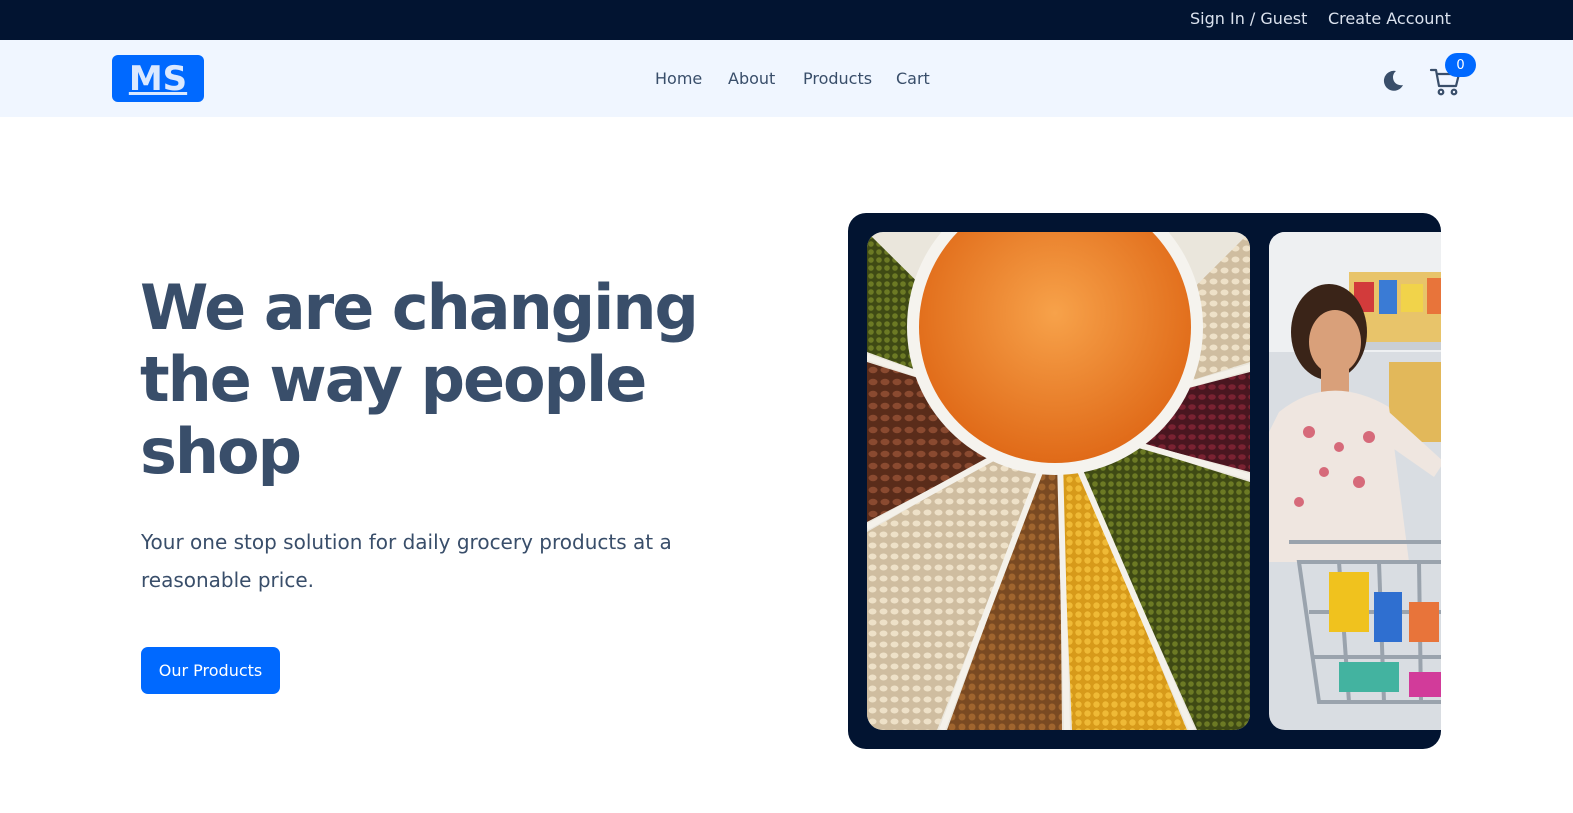  What do you see at coordinates (751, 79) in the screenshot?
I see `nav-about-link: About` at bounding box center [751, 79].